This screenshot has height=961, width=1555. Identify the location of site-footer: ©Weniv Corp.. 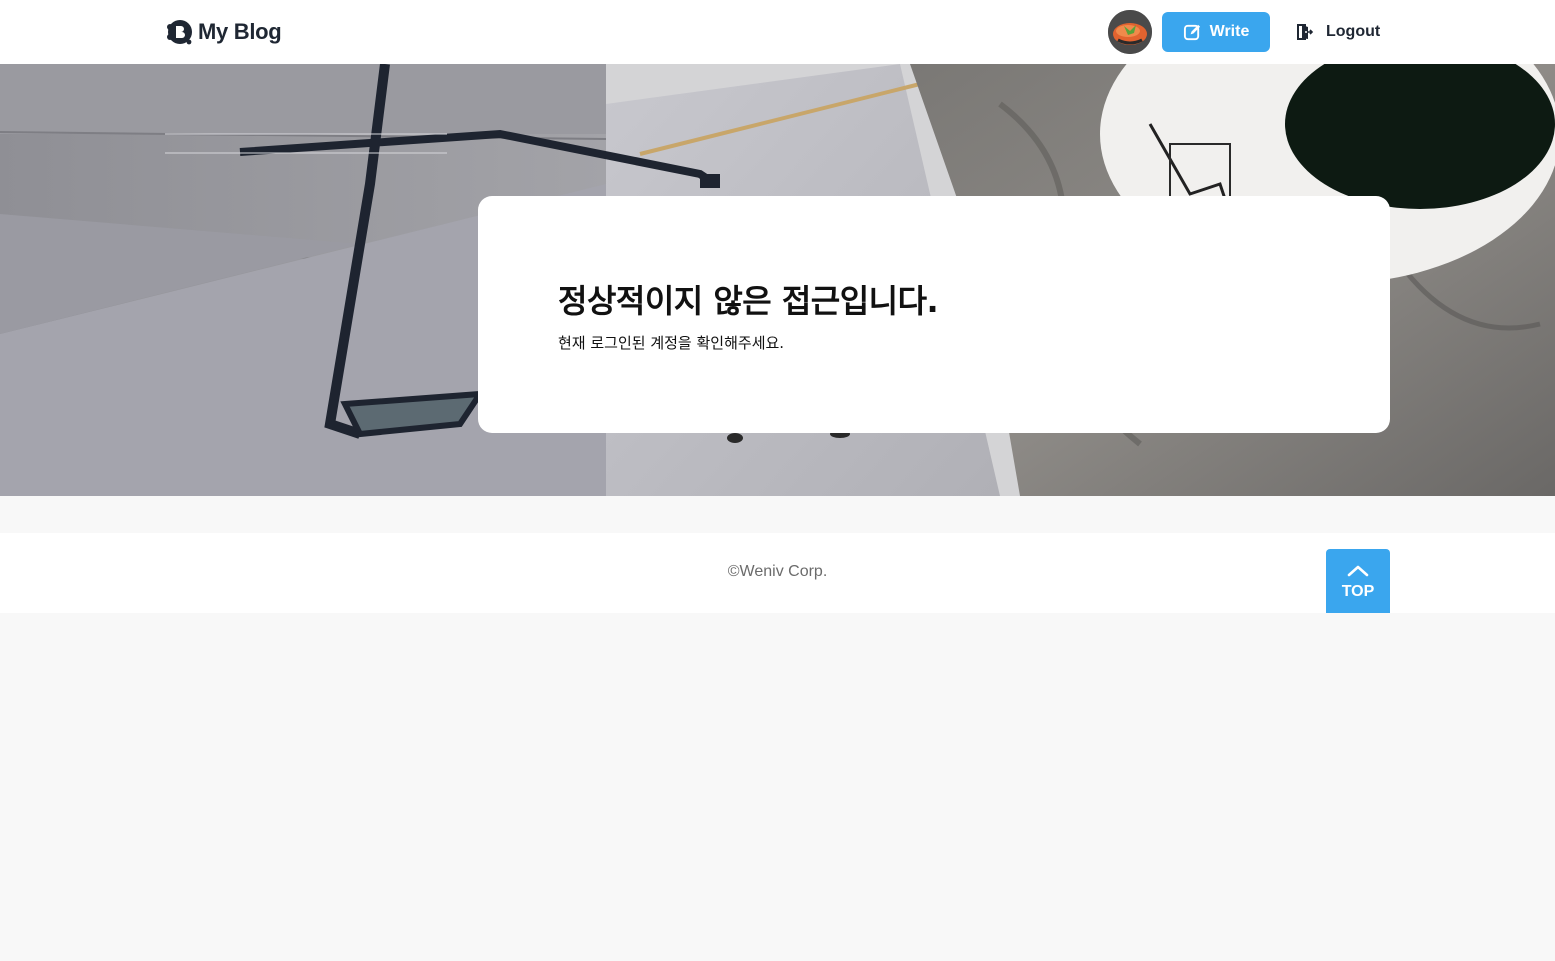
(777, 573).